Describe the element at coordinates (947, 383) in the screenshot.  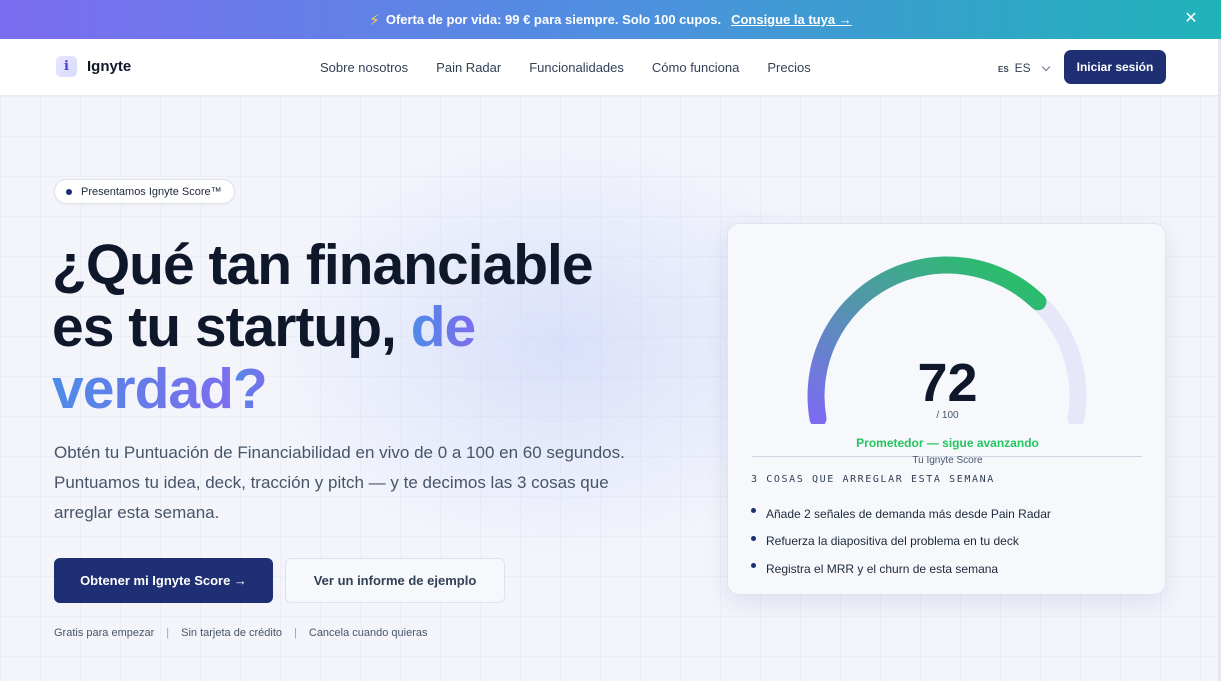
I see `score-value: 72` at that location.